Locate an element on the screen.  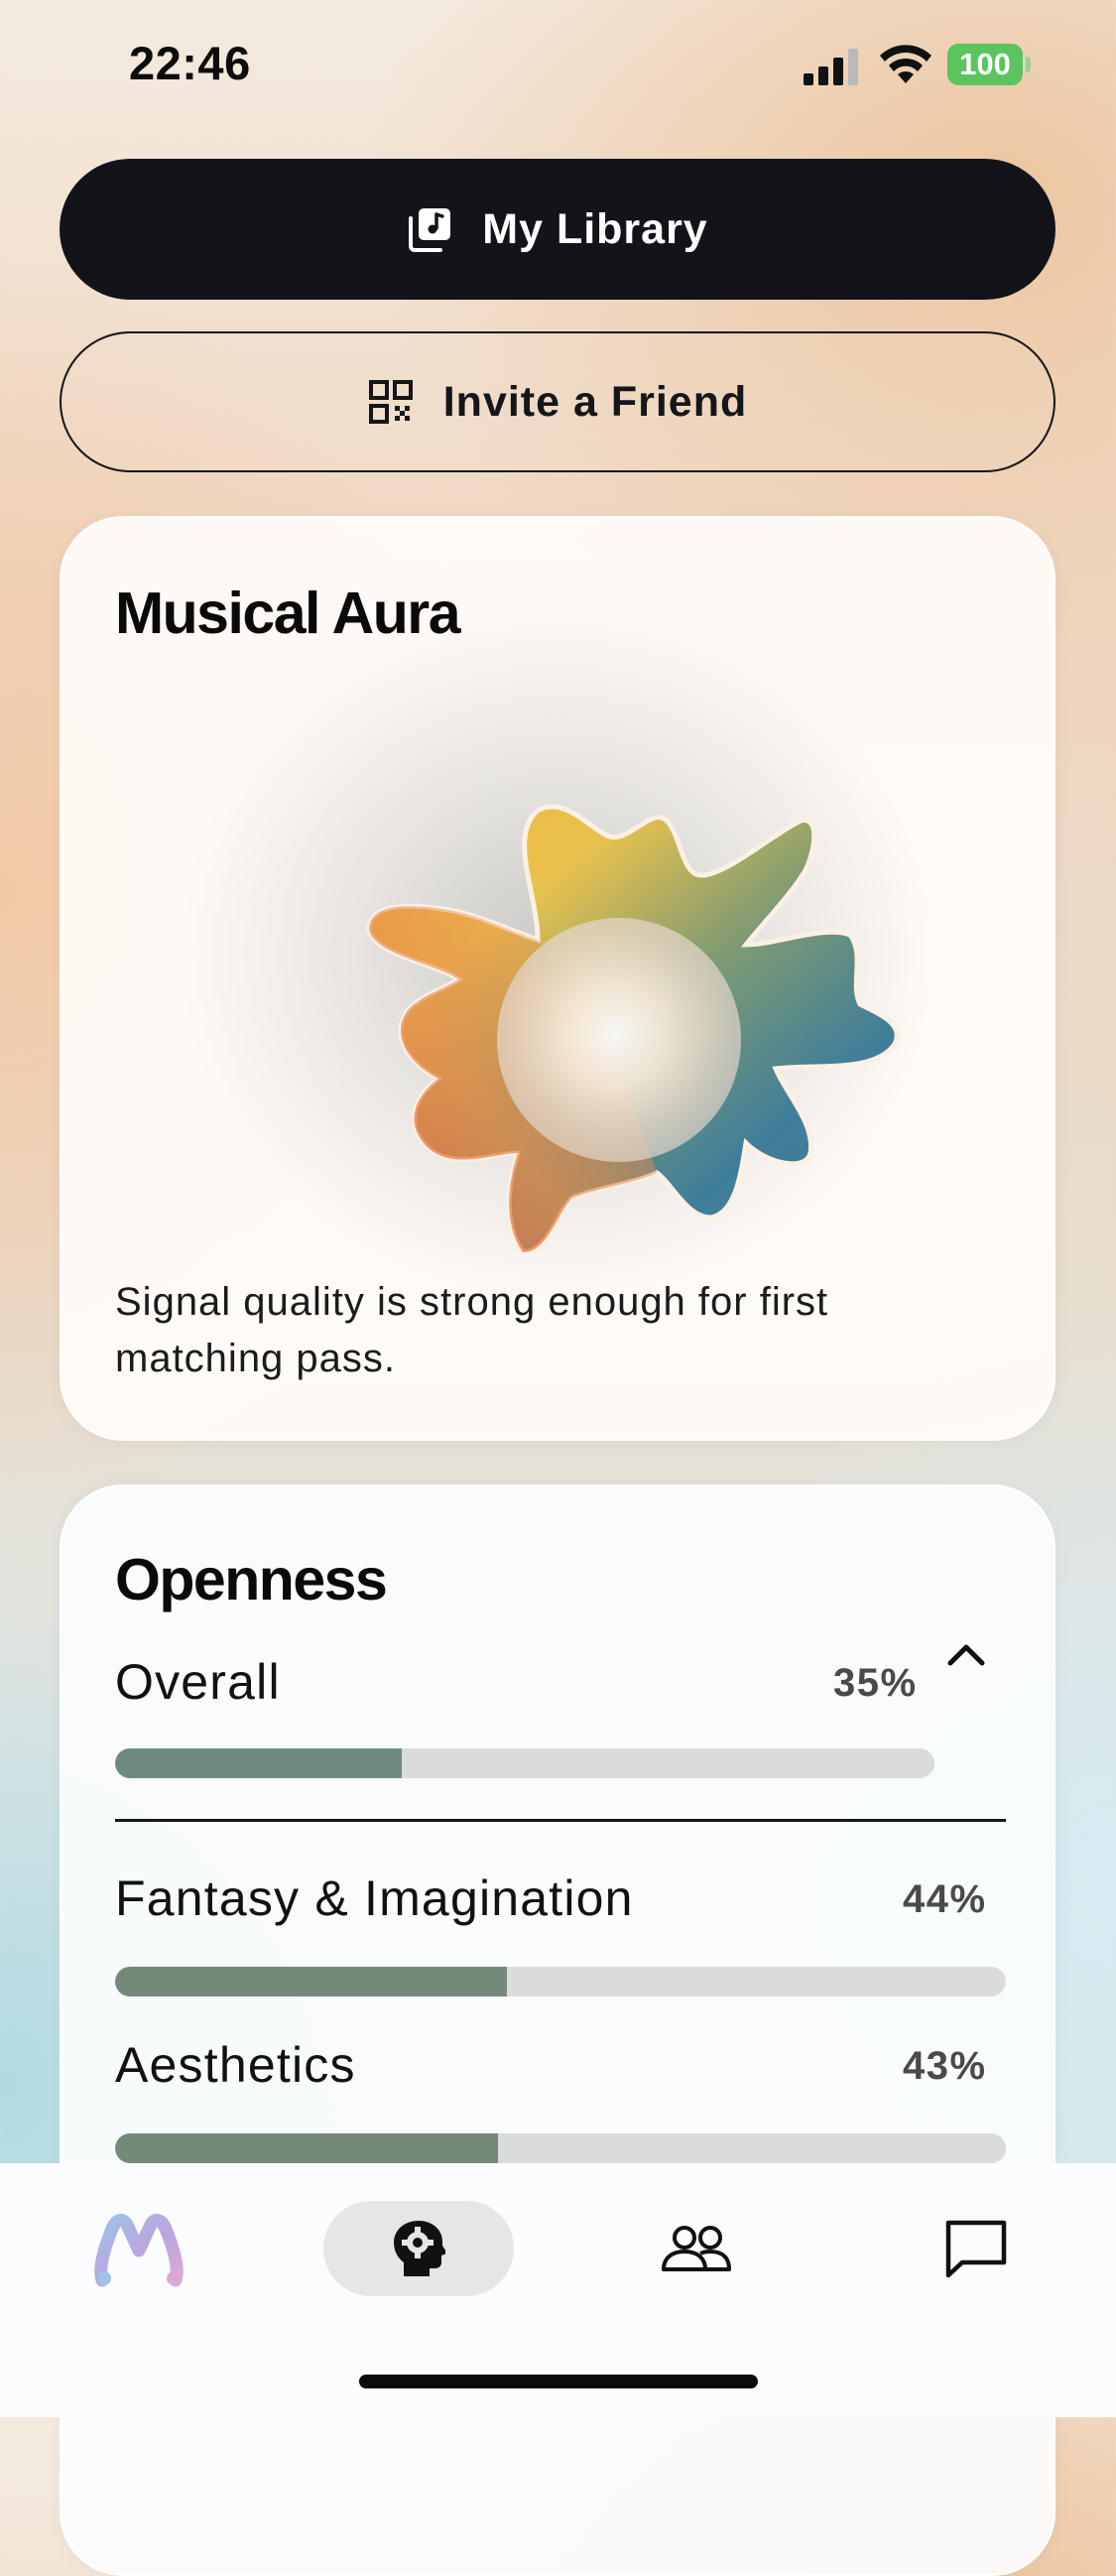
facet-aesthetics-progress-bar is located at coordinates (560, 2148).